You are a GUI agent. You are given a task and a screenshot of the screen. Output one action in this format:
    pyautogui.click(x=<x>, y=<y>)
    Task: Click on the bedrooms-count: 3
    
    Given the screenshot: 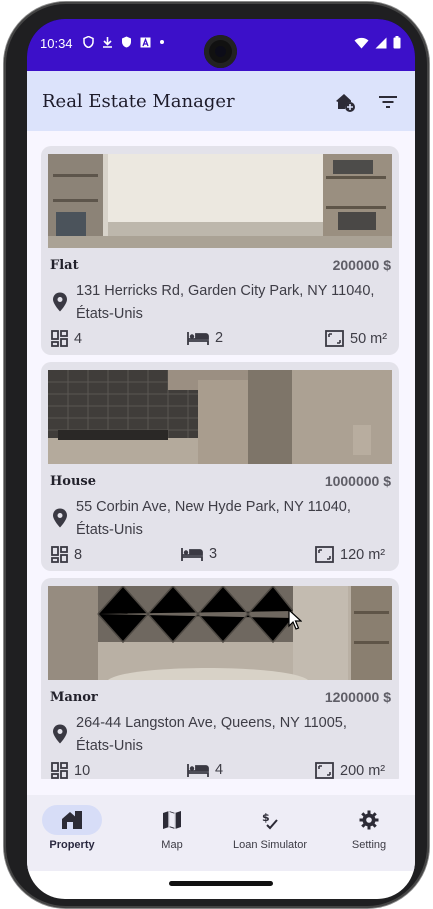 What is the action you would take?
    pyautogui.click(x=199, y=554)
    